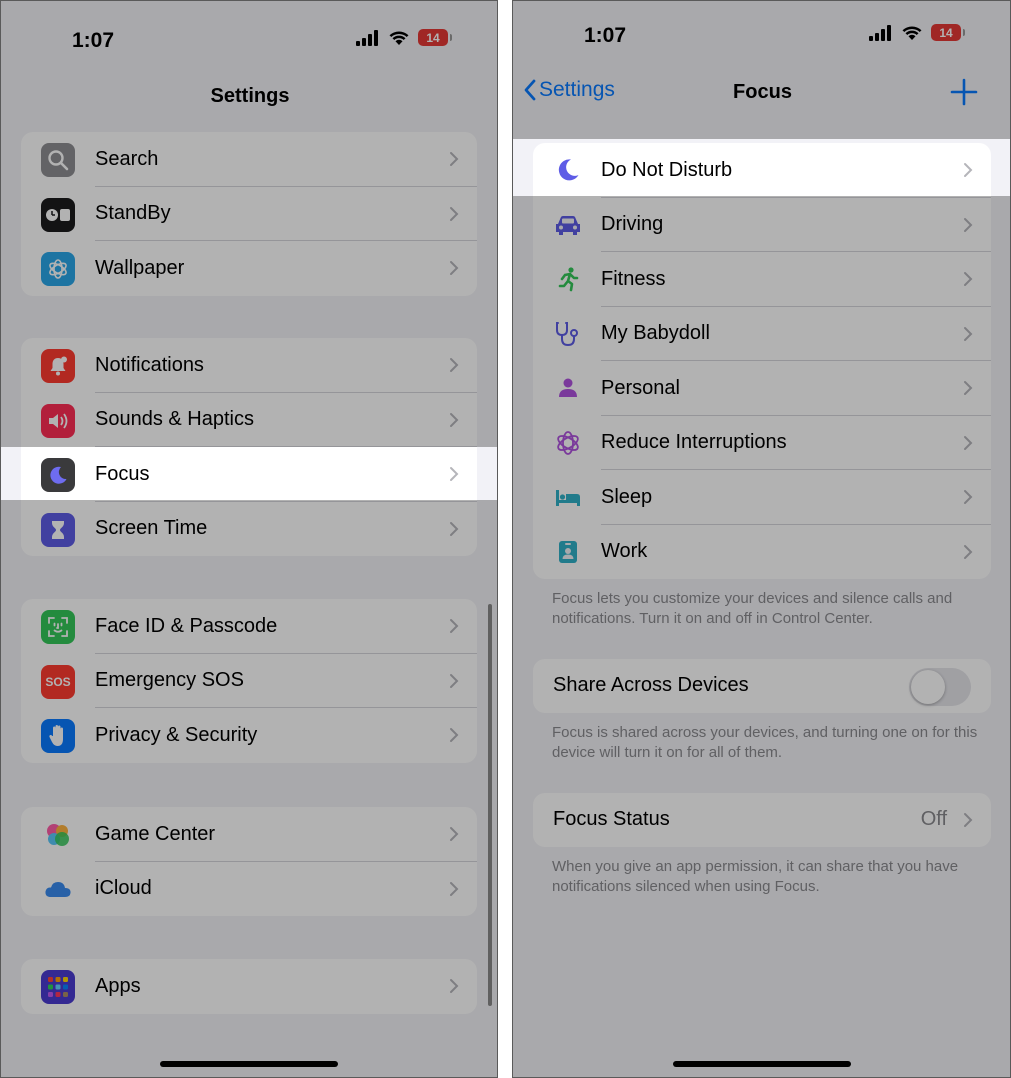 The width and height of the screenshot is (1011, 1078). Describe the element at coordinates (249, 159) in the screenshot. I see `settings-row-search: Search` at that location.